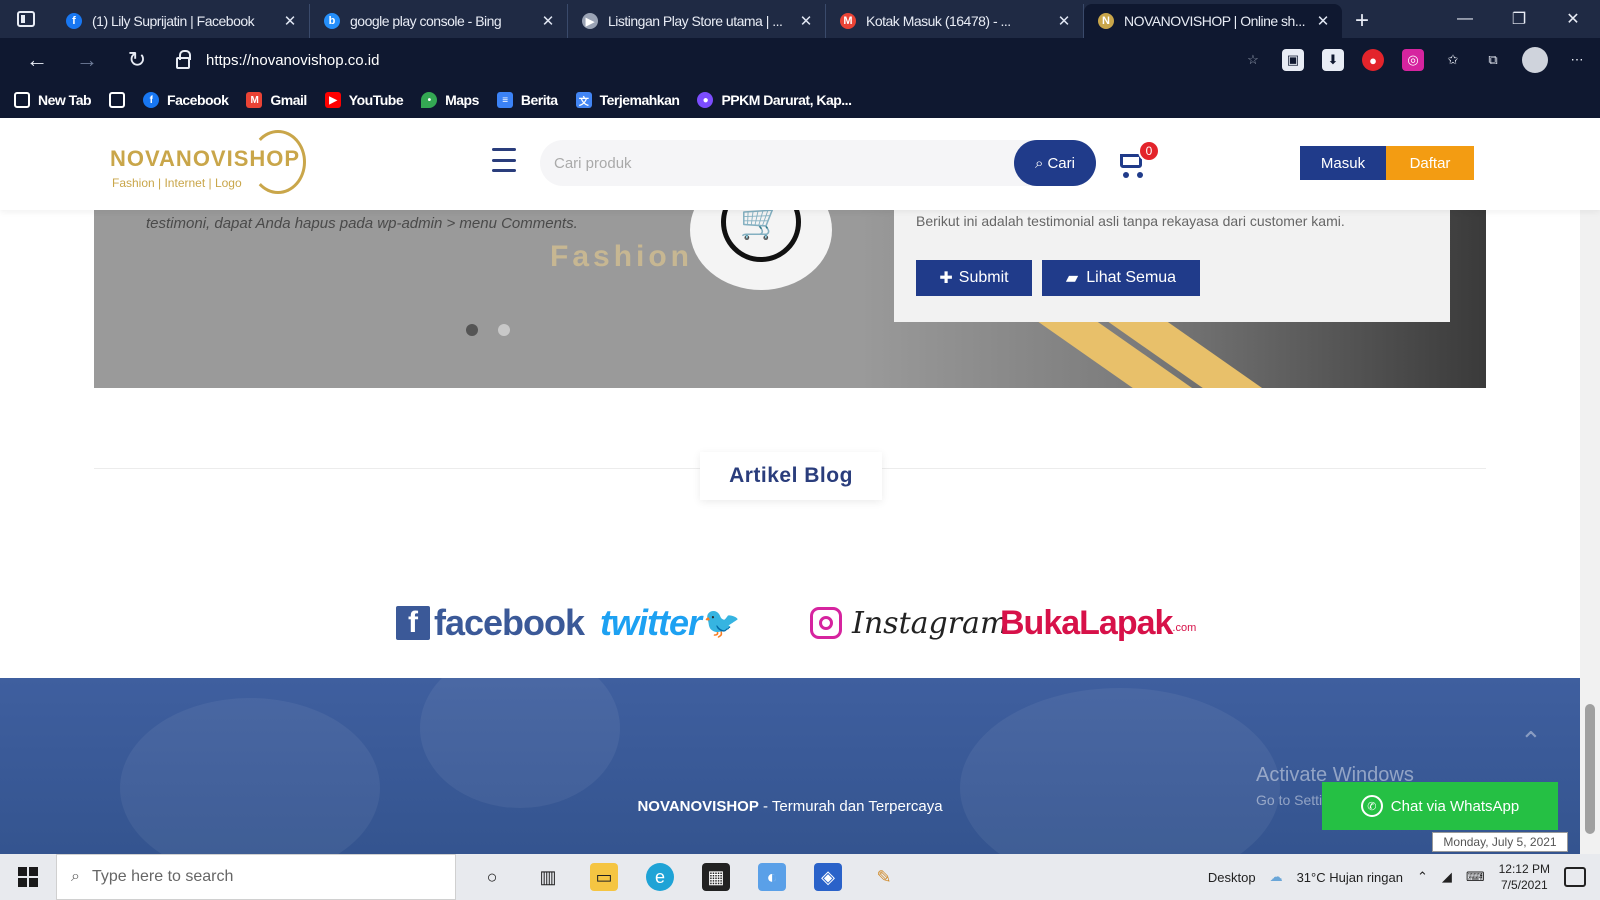  What do you see at coordinates (1575, 877) in the screenshot?
I see `notification-center-icon` at bounding box center [1575, 877].